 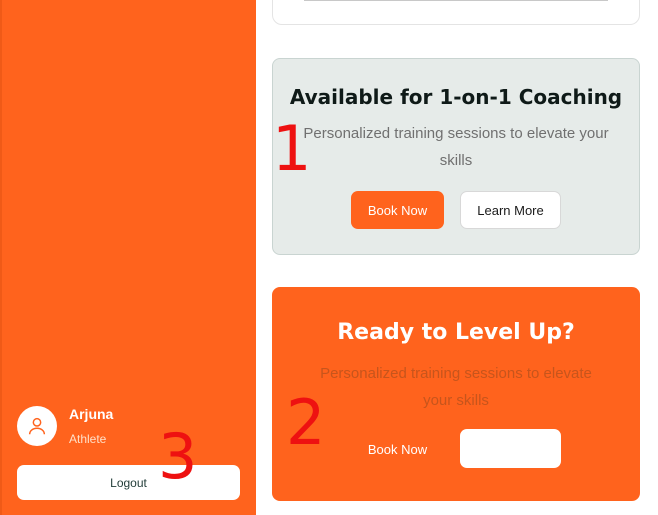 I want to click on annotation-marker-3: 3, so click(x=178, y=456).